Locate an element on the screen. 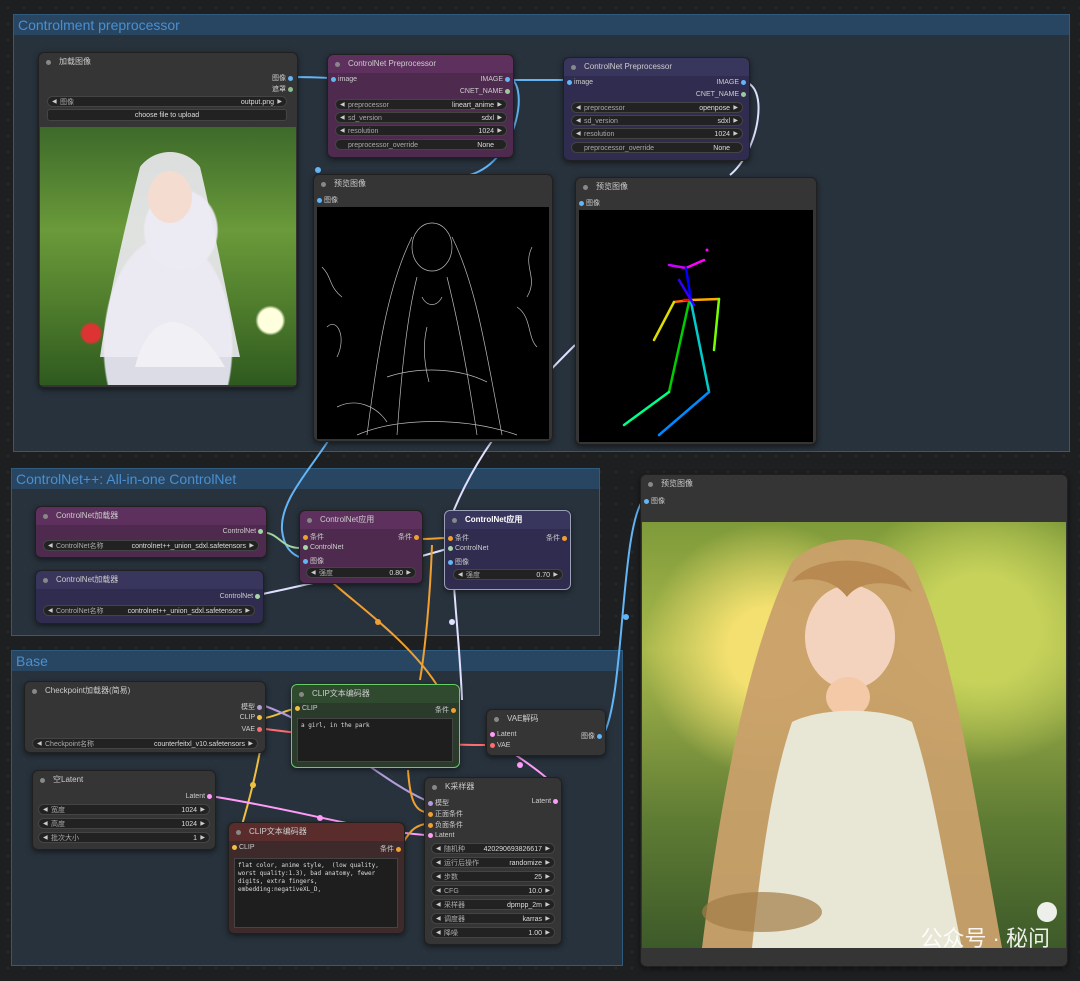 The height and width of the screenshot is (981, 1080). group-title: Base is located at coordinates (317, 661).